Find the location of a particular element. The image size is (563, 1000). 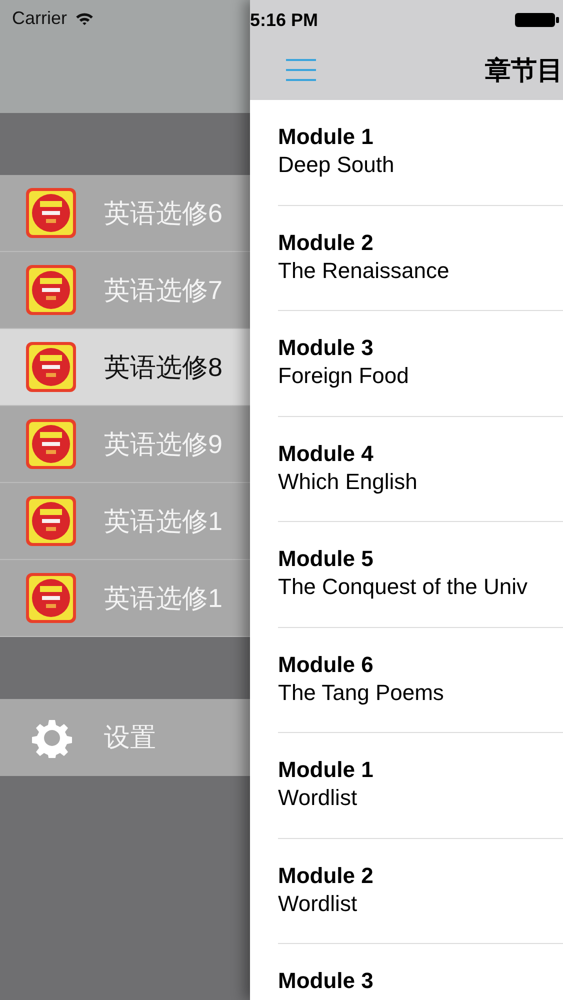

menu-item: 英语选修8 is located at coordinates (125, 367).